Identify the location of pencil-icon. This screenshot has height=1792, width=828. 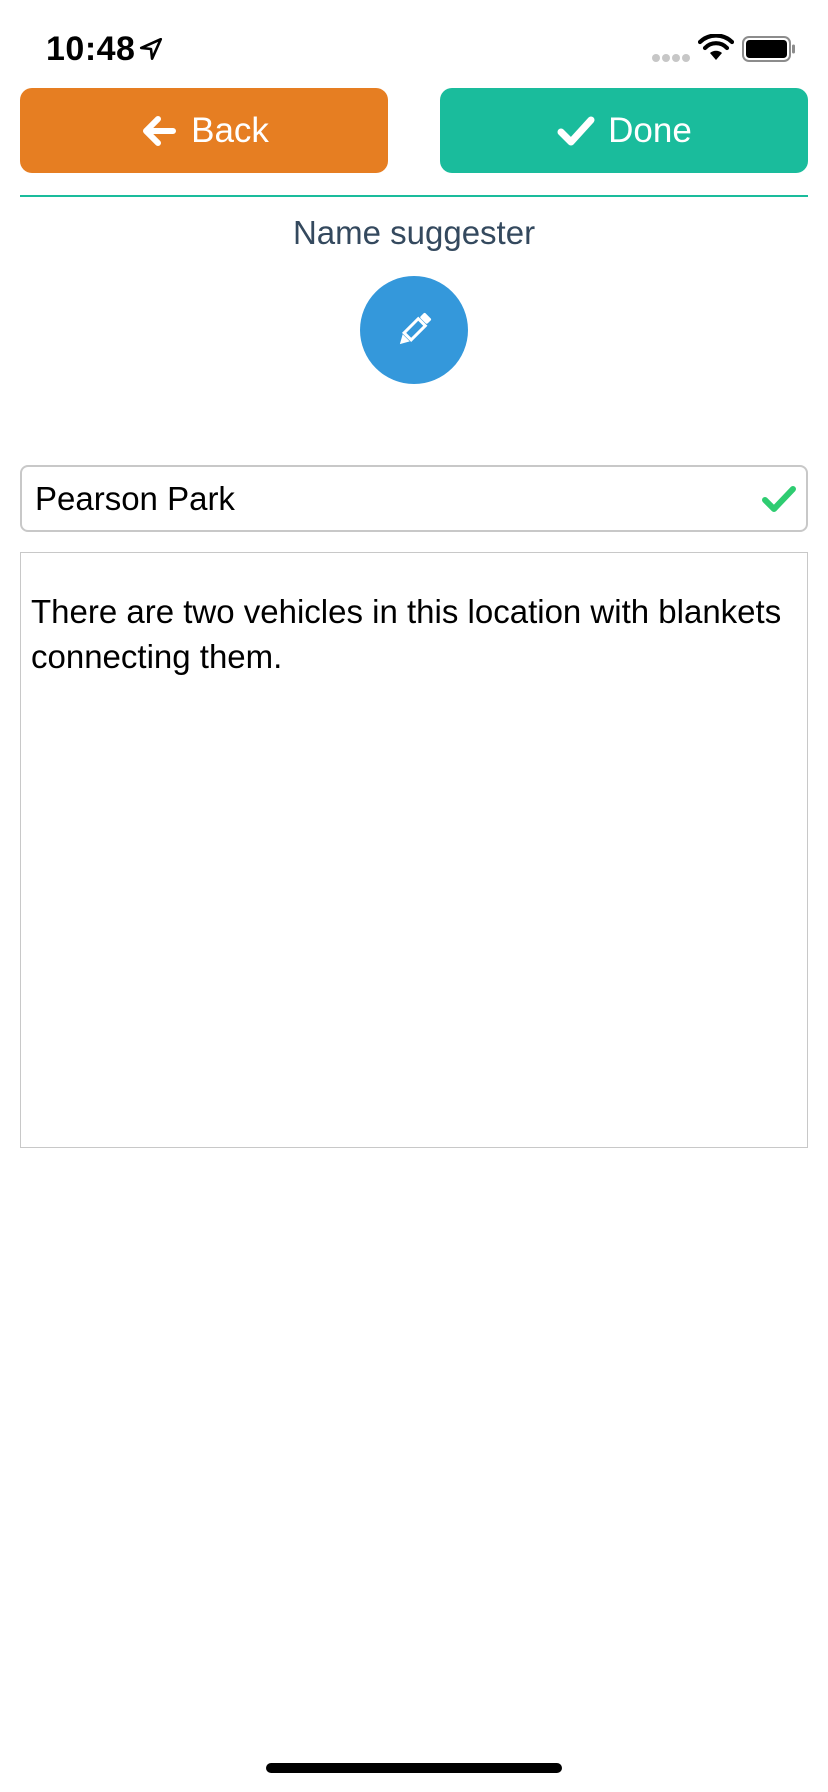
(415, 328).